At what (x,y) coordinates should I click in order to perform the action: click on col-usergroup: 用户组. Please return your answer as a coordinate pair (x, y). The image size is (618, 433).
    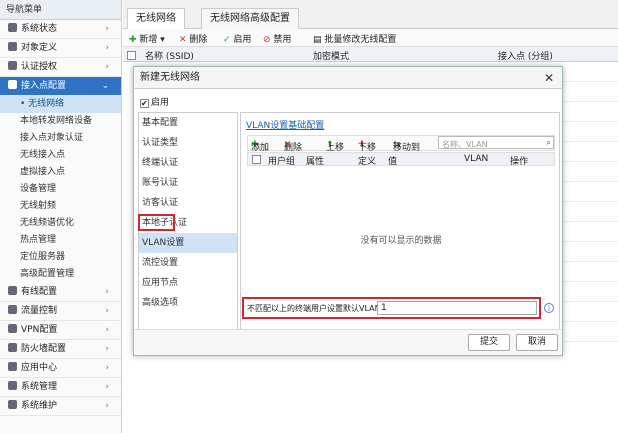
    Looking at the image, I should click on (282, 162).